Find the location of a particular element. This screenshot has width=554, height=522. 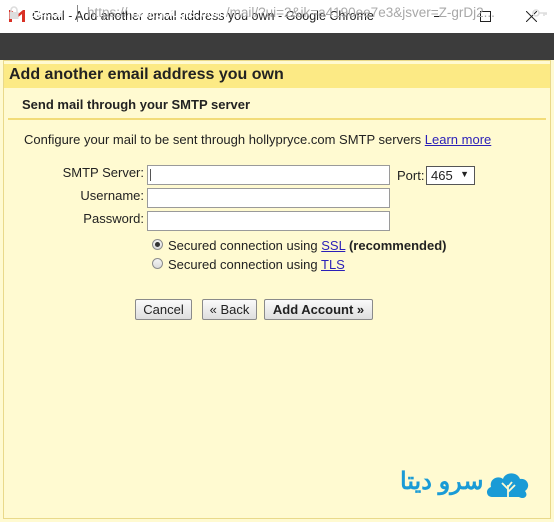

ssl-link: SSL is located at coordinates (333, 245).